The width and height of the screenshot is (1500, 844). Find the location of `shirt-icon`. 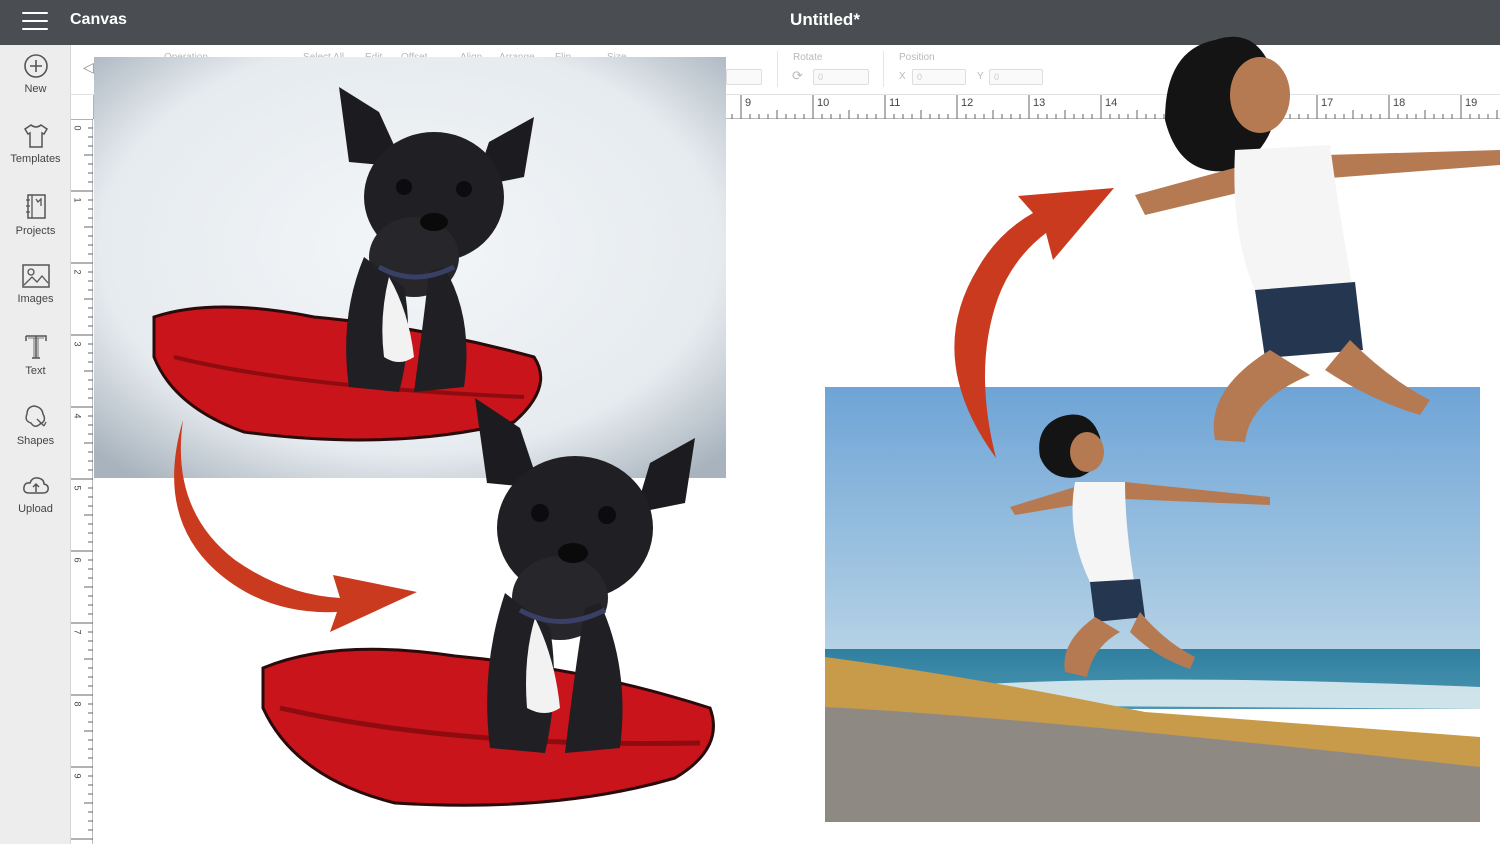

shirt-icon is located at coordinates (35, 136).